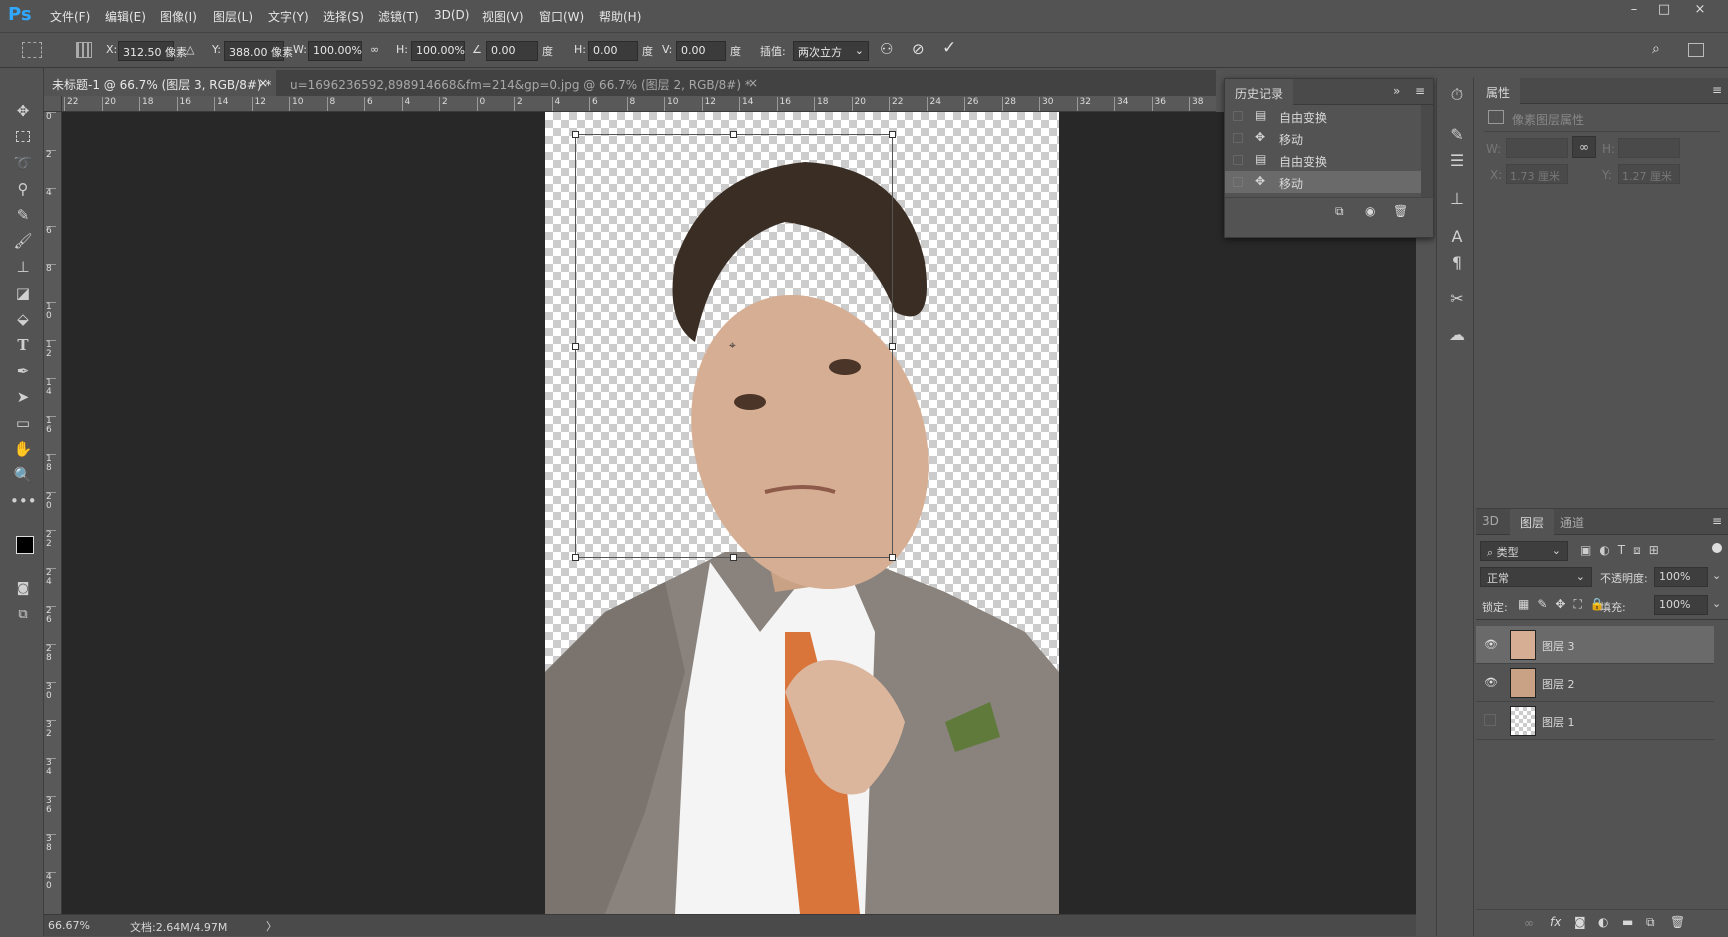  I want to click on reference-point-icon, so click(84, 50).